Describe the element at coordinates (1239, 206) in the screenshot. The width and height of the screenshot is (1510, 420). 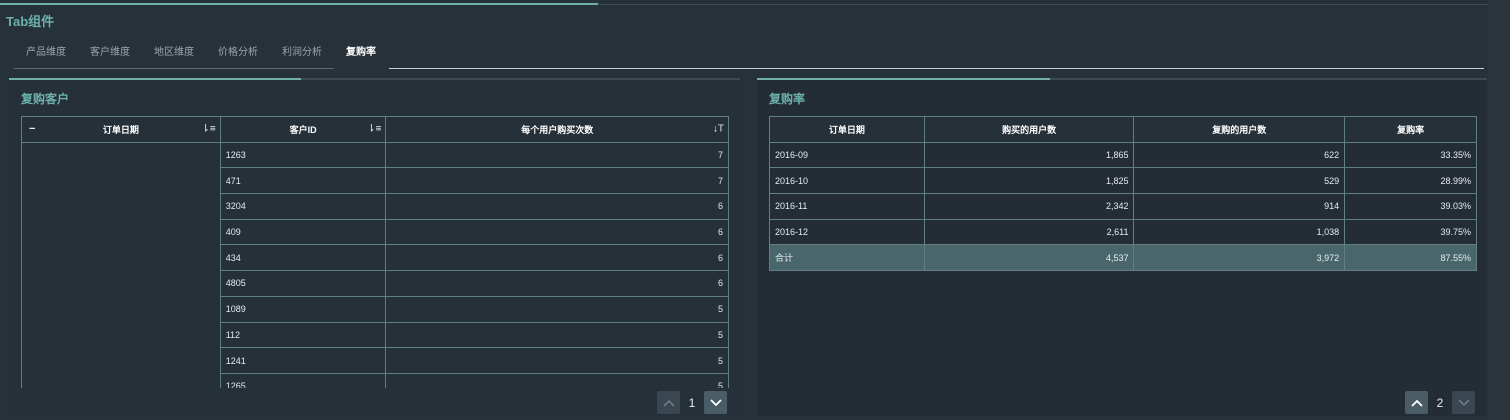
I see `repeat-cell: 914` at that location.